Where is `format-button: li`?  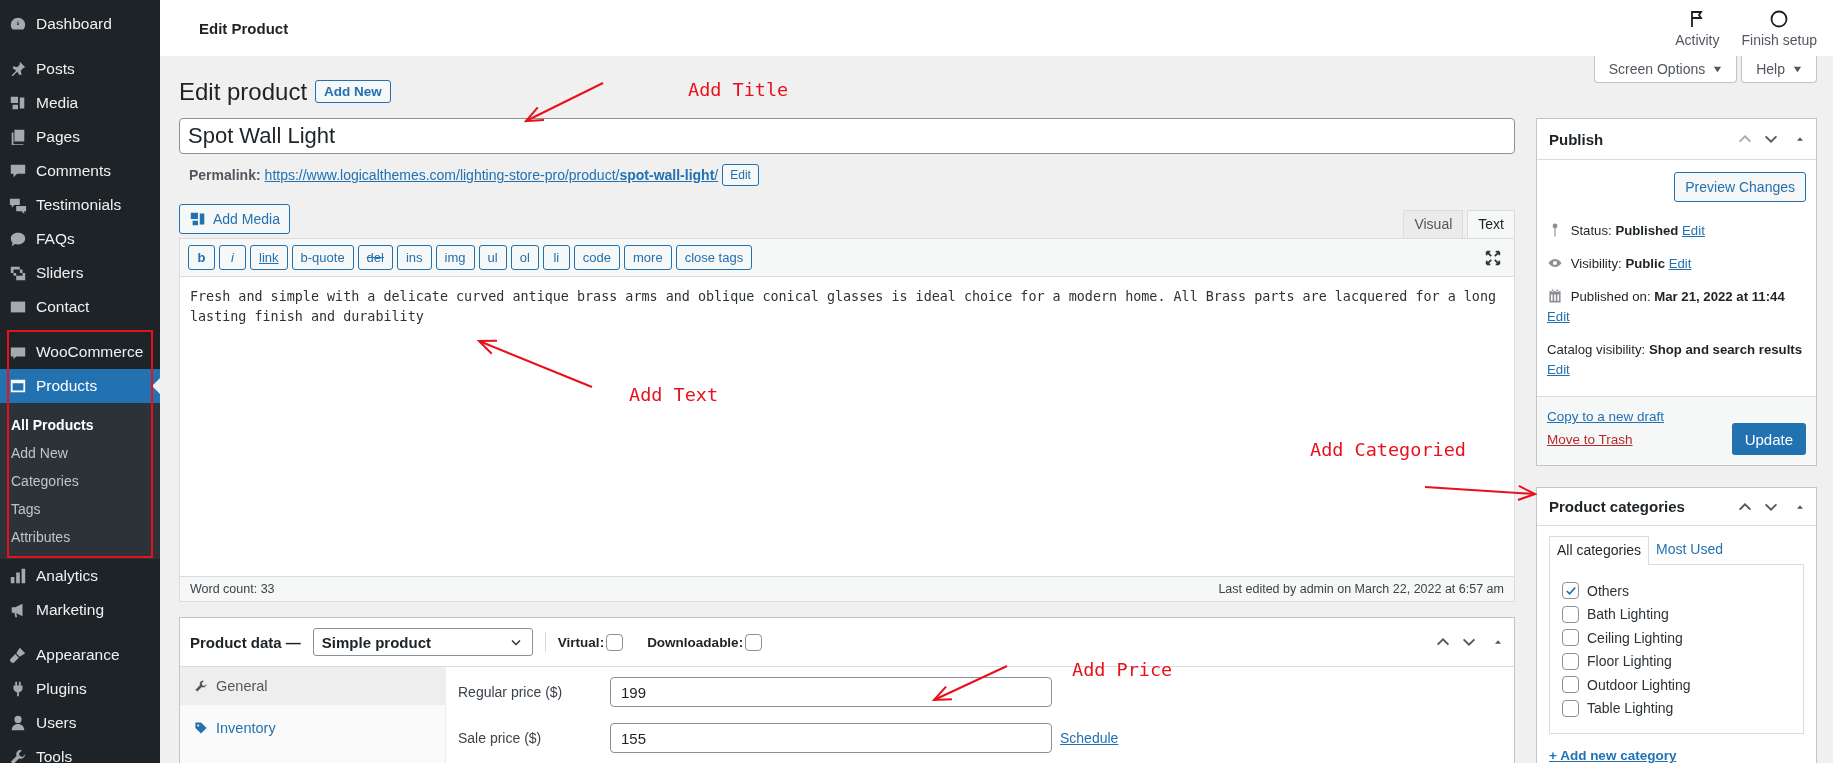 format-button: li is located at coordinates (556, 257).